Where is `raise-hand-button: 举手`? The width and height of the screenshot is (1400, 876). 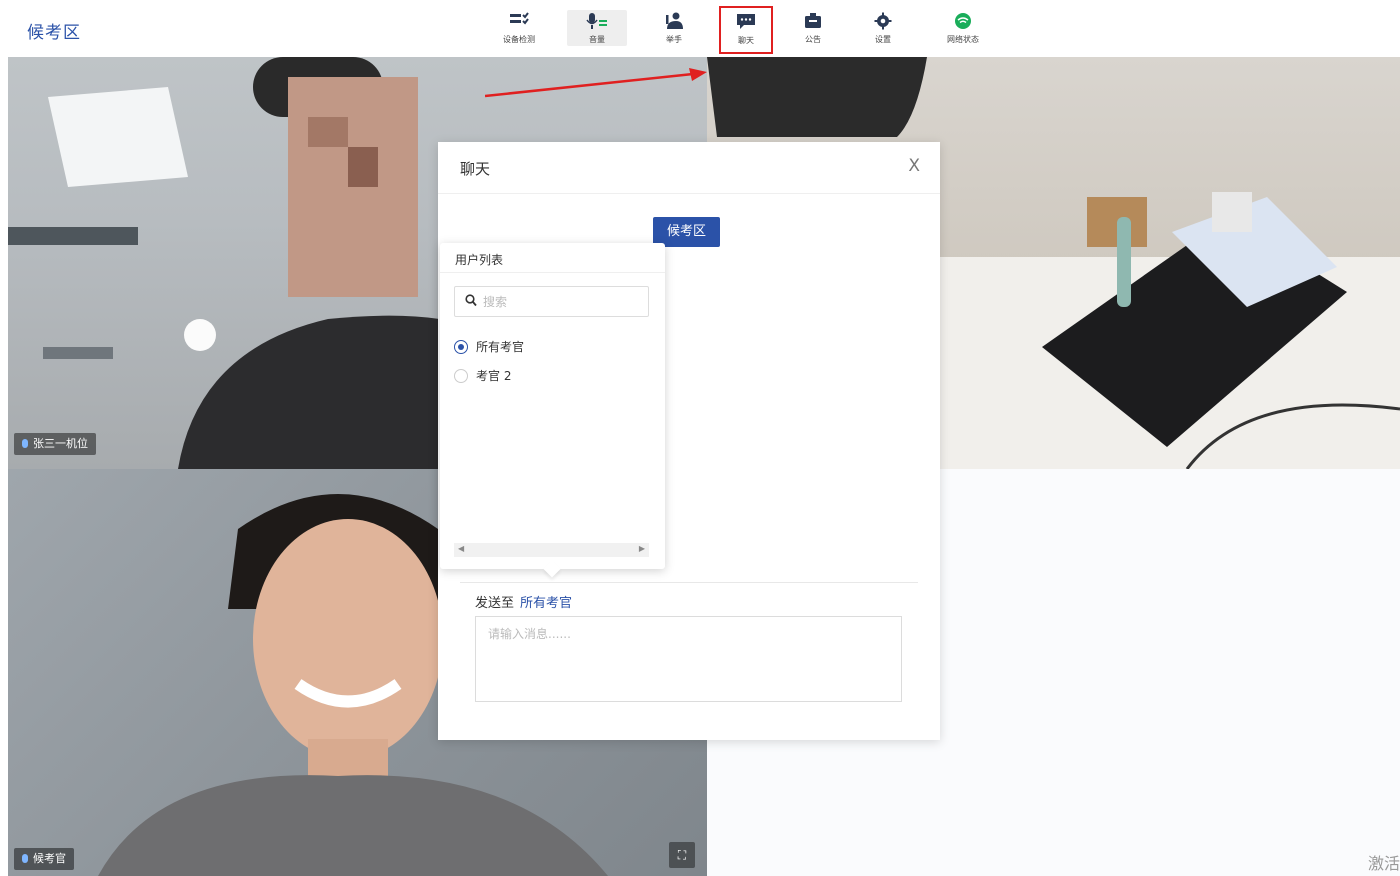
raise-hand-button: 举手 is located at coordinates (674, 28).